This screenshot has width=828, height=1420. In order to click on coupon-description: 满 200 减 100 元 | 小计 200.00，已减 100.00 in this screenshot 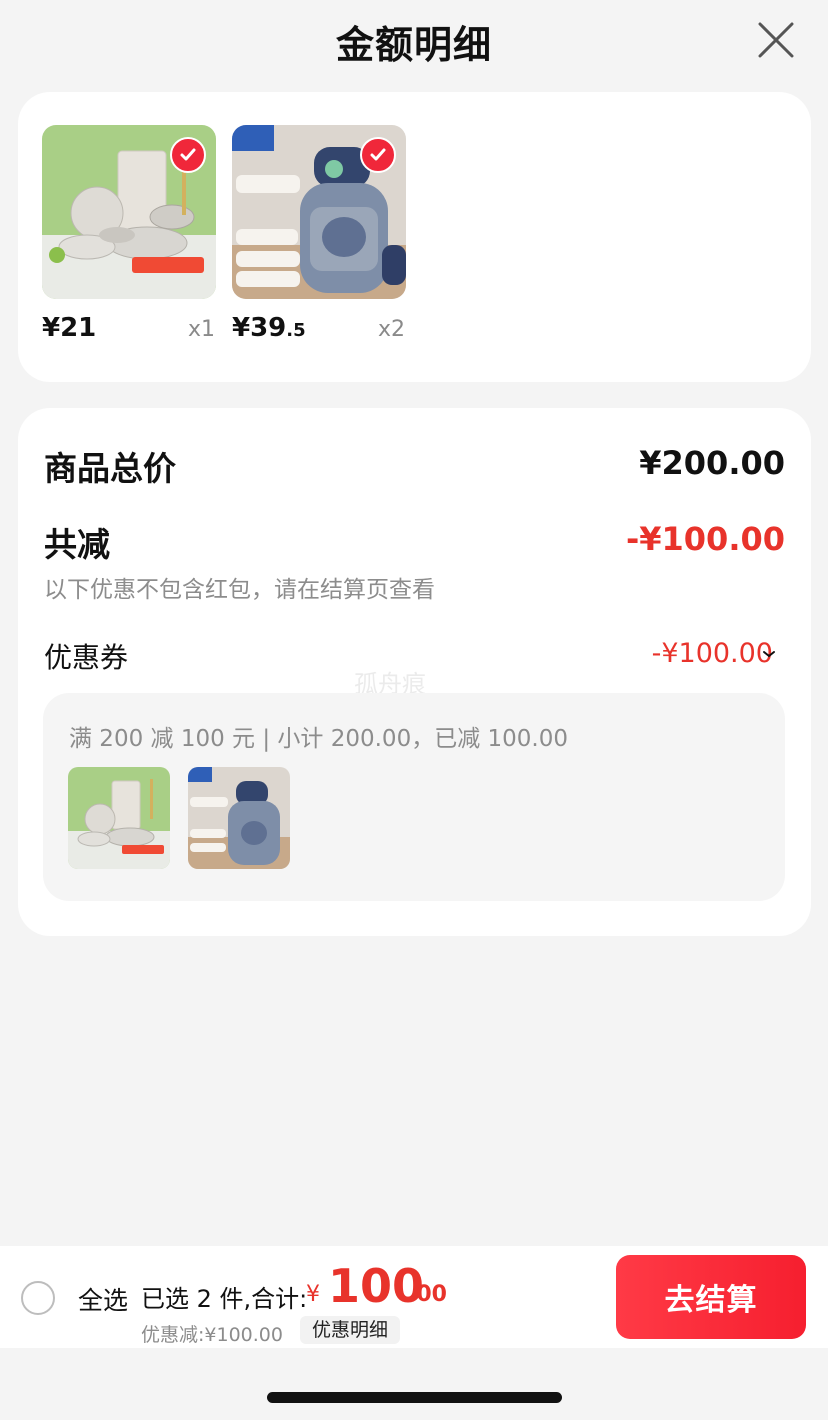, I will do `click(318, 739)`.